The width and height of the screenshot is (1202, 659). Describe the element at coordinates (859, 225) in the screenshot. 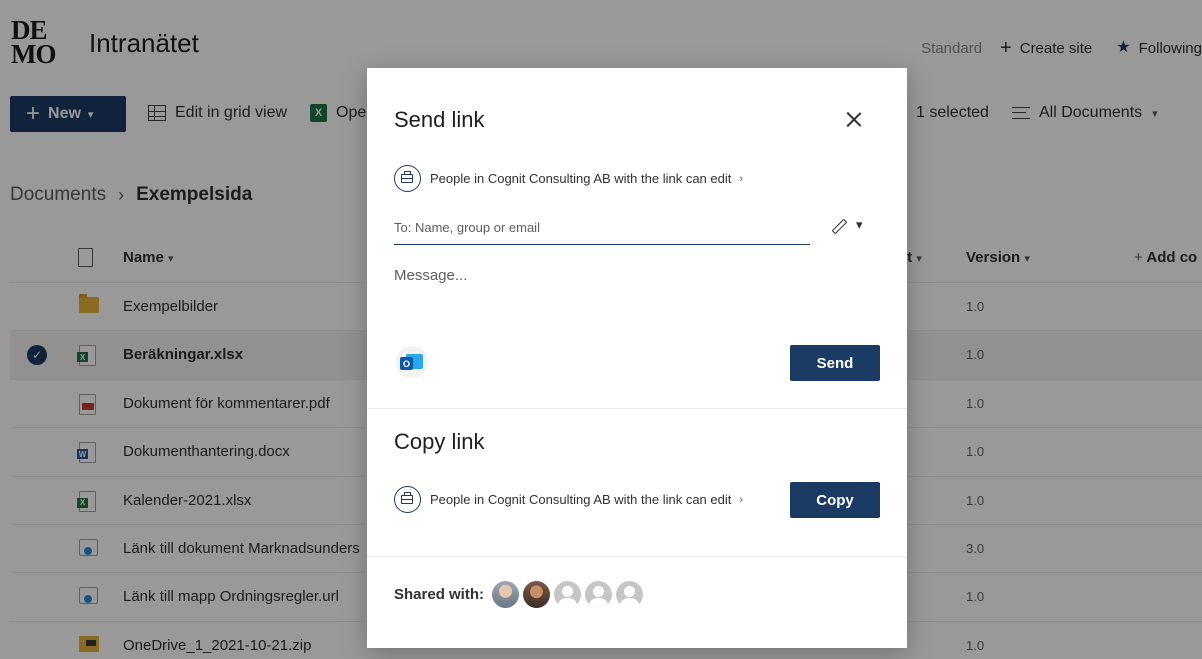

I see `chevron-down-icon: ▾` at that location.